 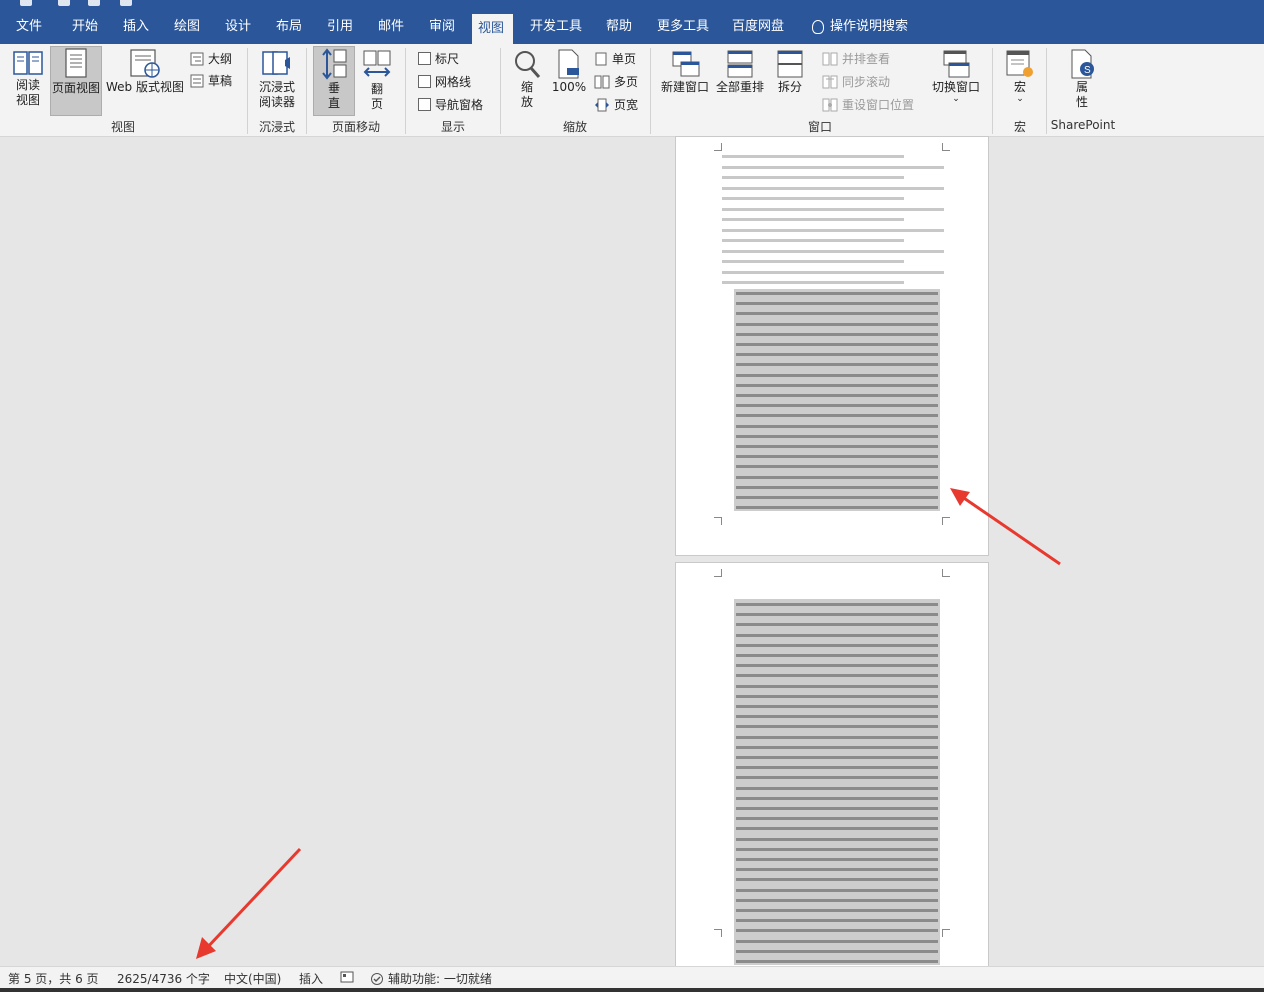 I want to click on properties-button: S 属性, so click(x=1082, y=81).